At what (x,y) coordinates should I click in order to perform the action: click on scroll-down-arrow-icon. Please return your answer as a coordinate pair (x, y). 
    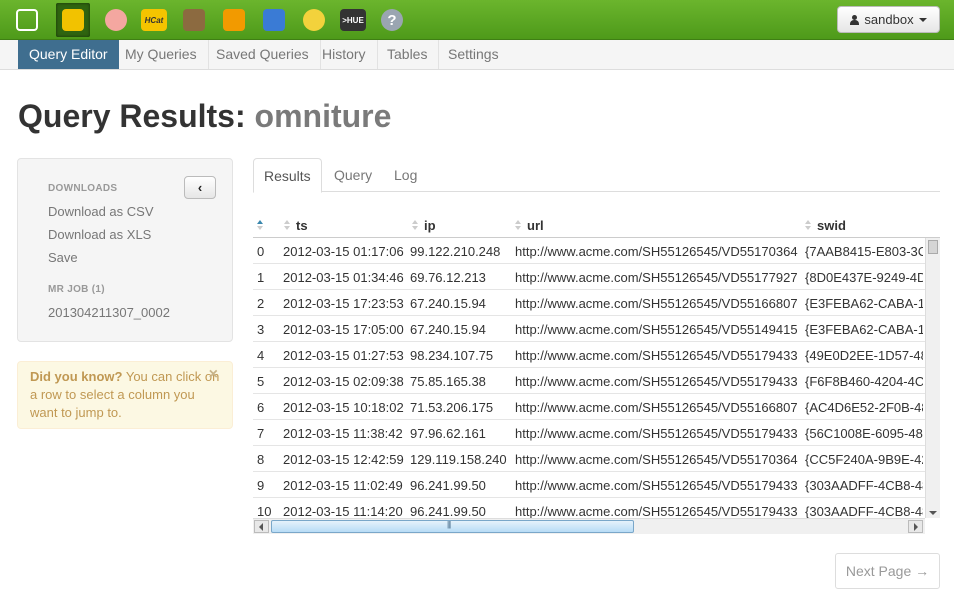
    Looking at the image, I should click on (933, 513).